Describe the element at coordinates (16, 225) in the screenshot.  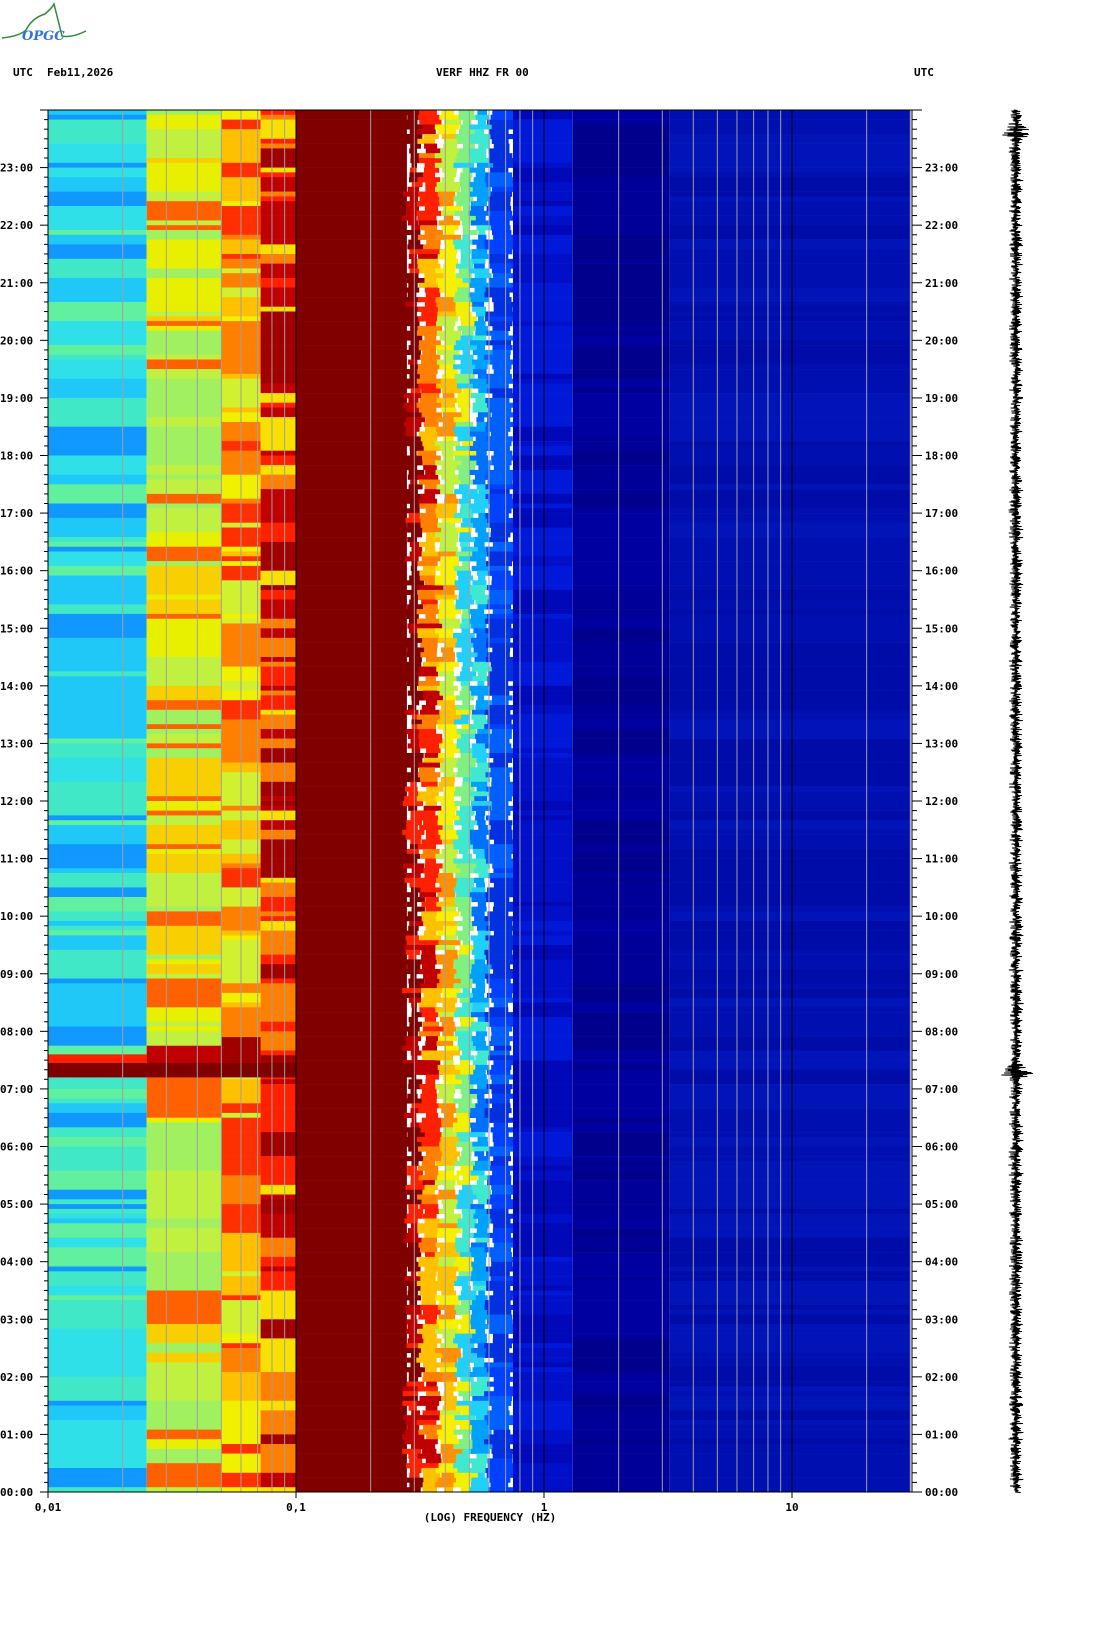
I see `y-tick-label-left: 22:00` at that location.